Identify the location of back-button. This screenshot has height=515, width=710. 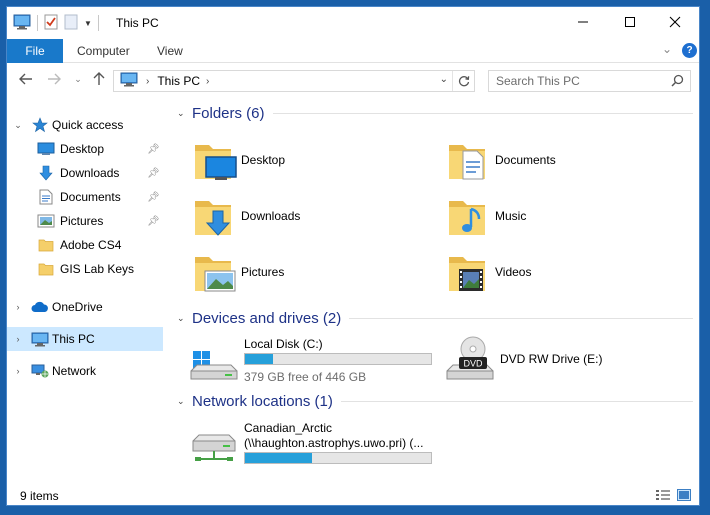
(26, 79).